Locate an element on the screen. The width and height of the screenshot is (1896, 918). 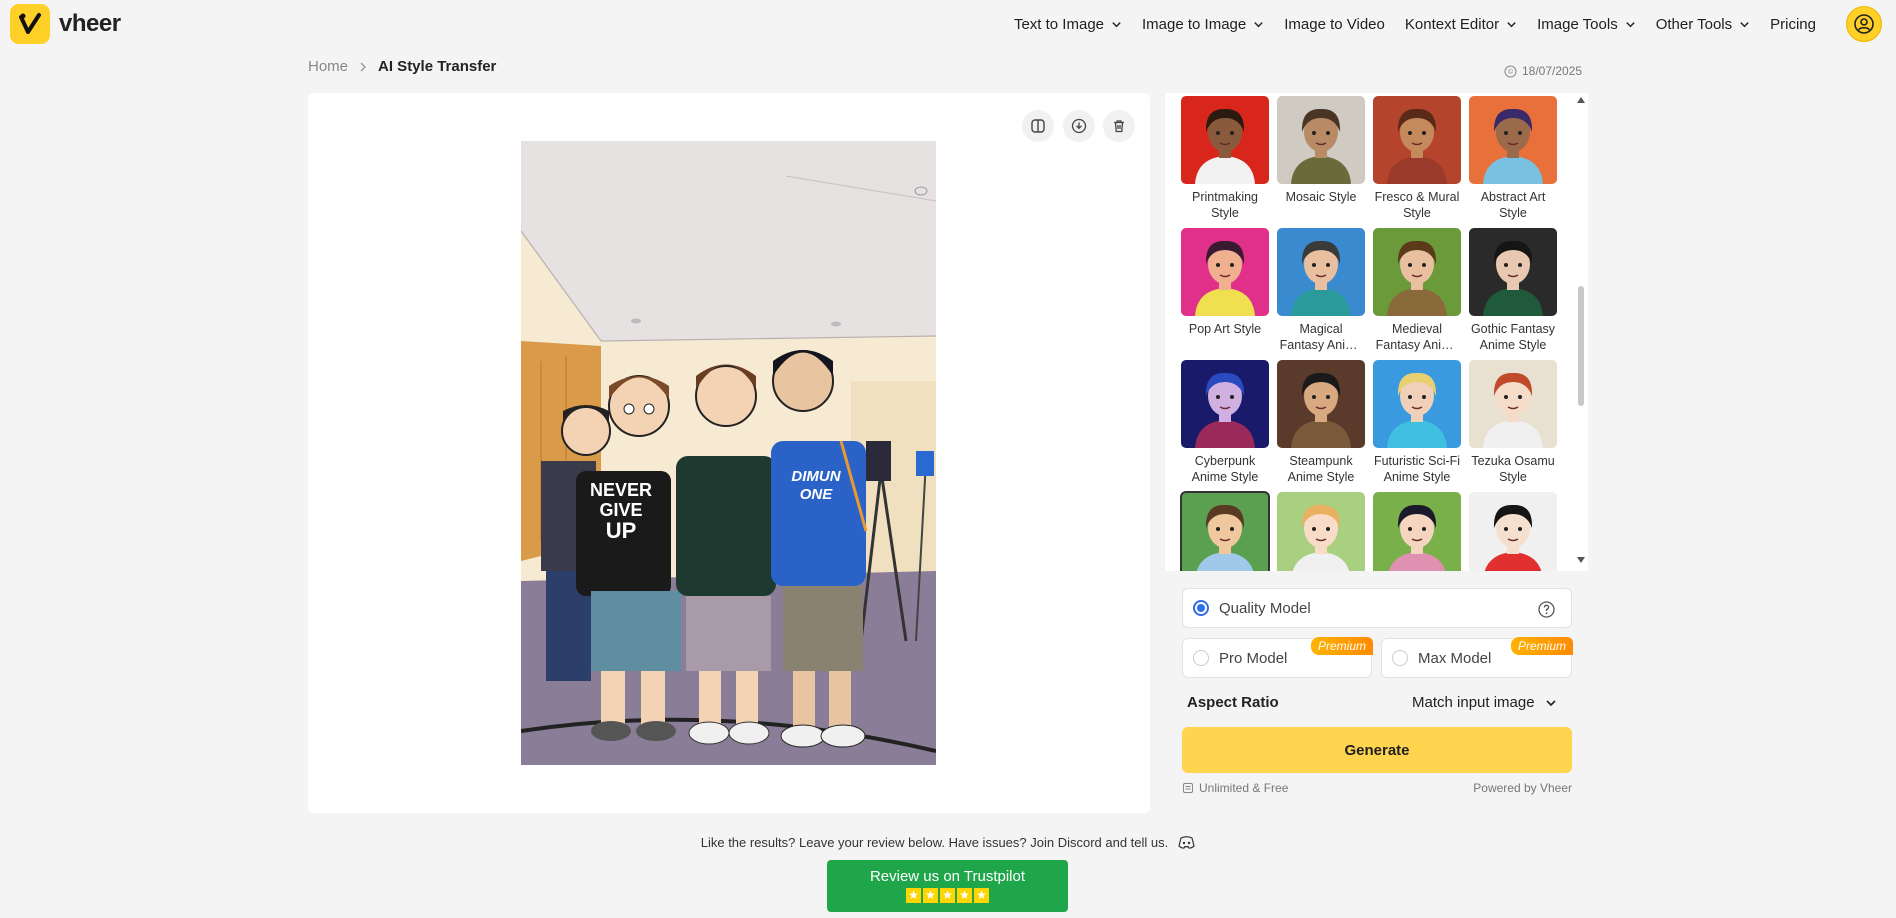
help-icon is located at coordinates (1546, 609).